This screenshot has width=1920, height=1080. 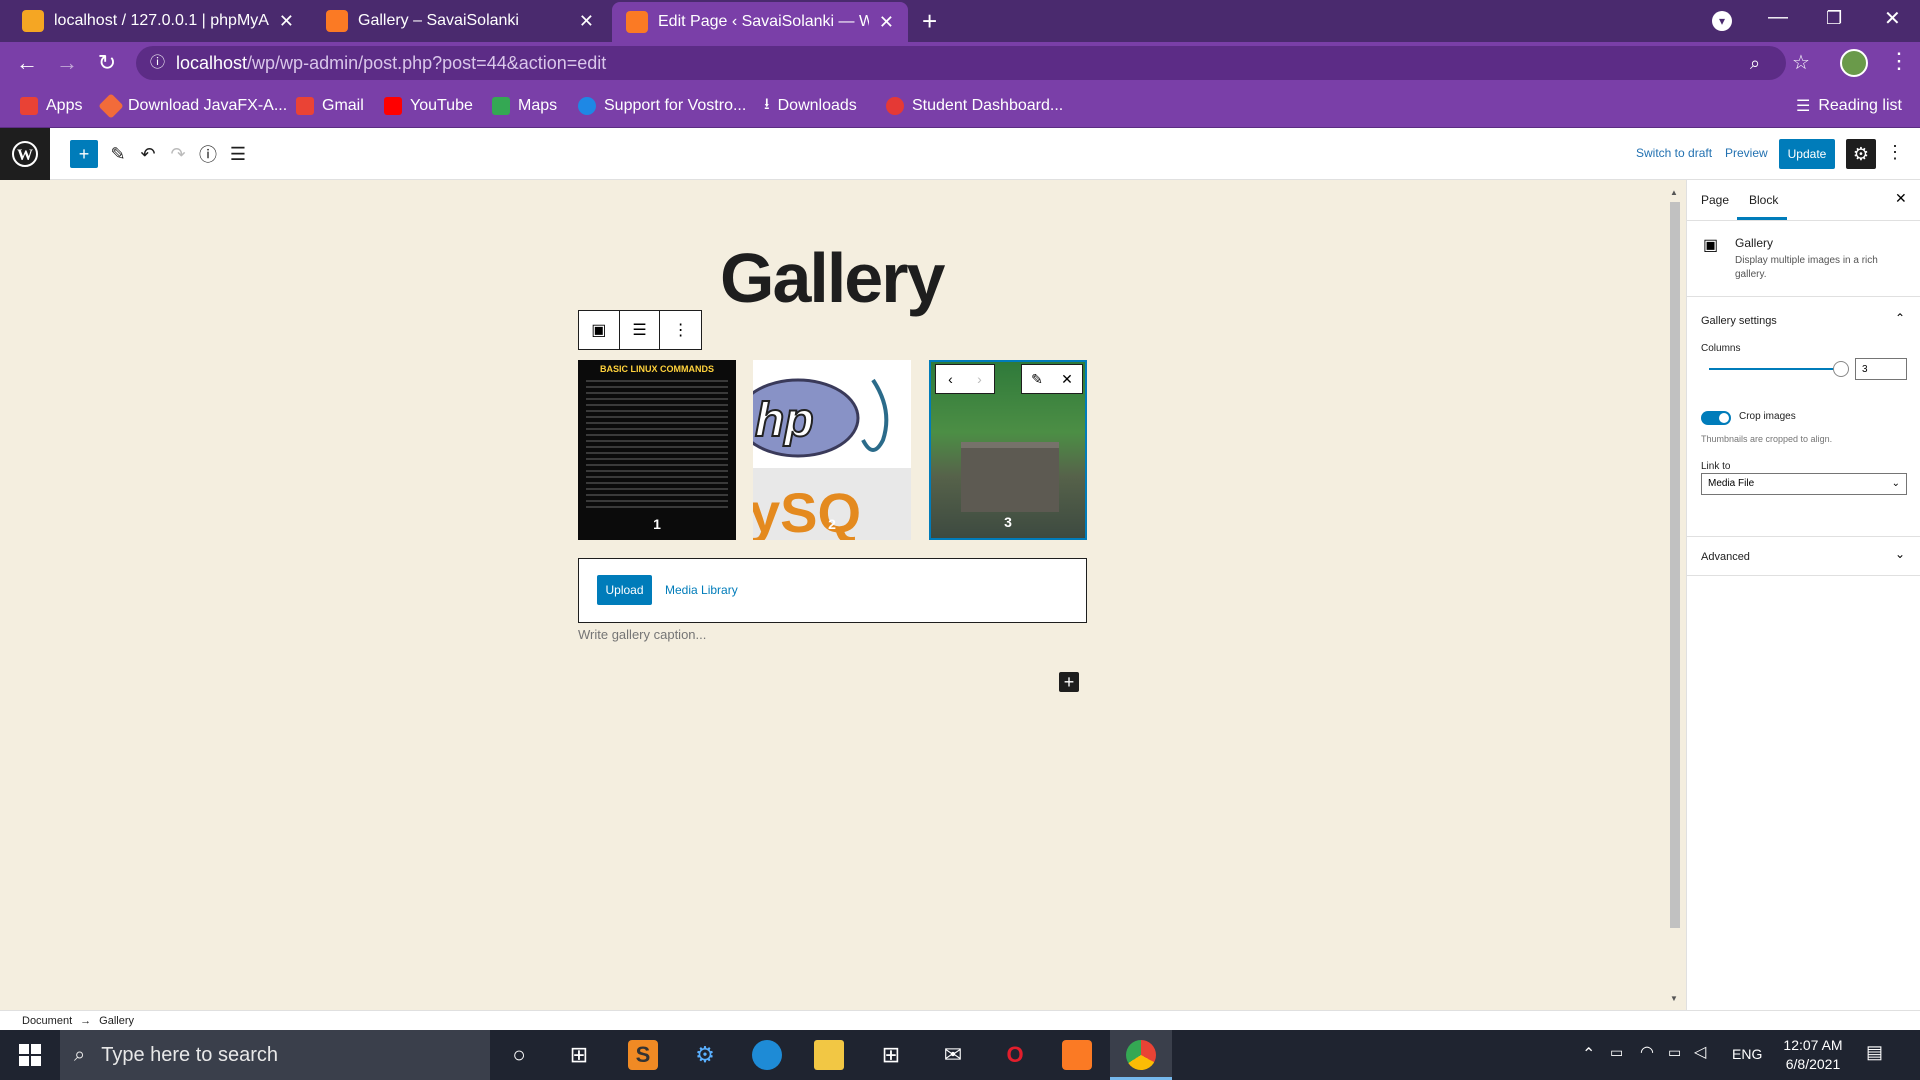 What do you see at coordinates (1674, 153) in the screenshot?
I see `switch-to-draft-button: Switch to draft` at bounding box center [1674, 153].